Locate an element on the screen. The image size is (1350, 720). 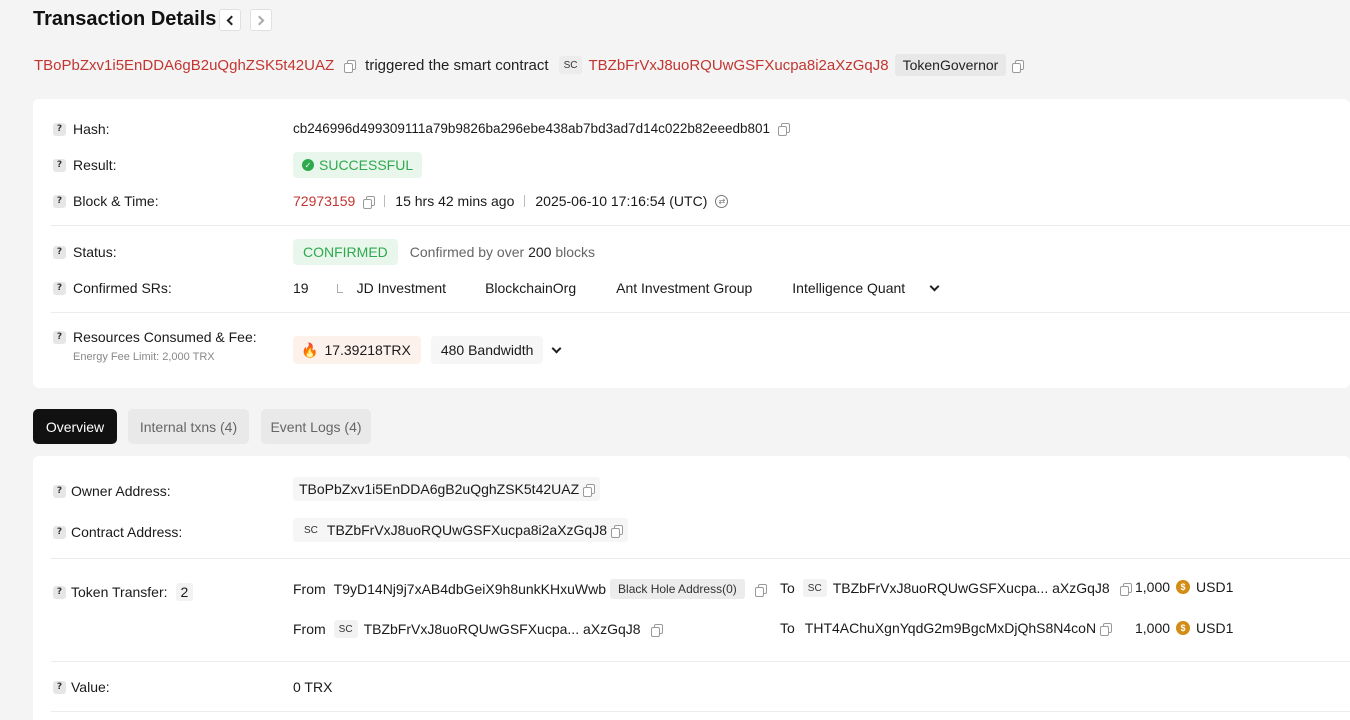
transfer-count-badge: 2 is located at coordinates (184, 592).